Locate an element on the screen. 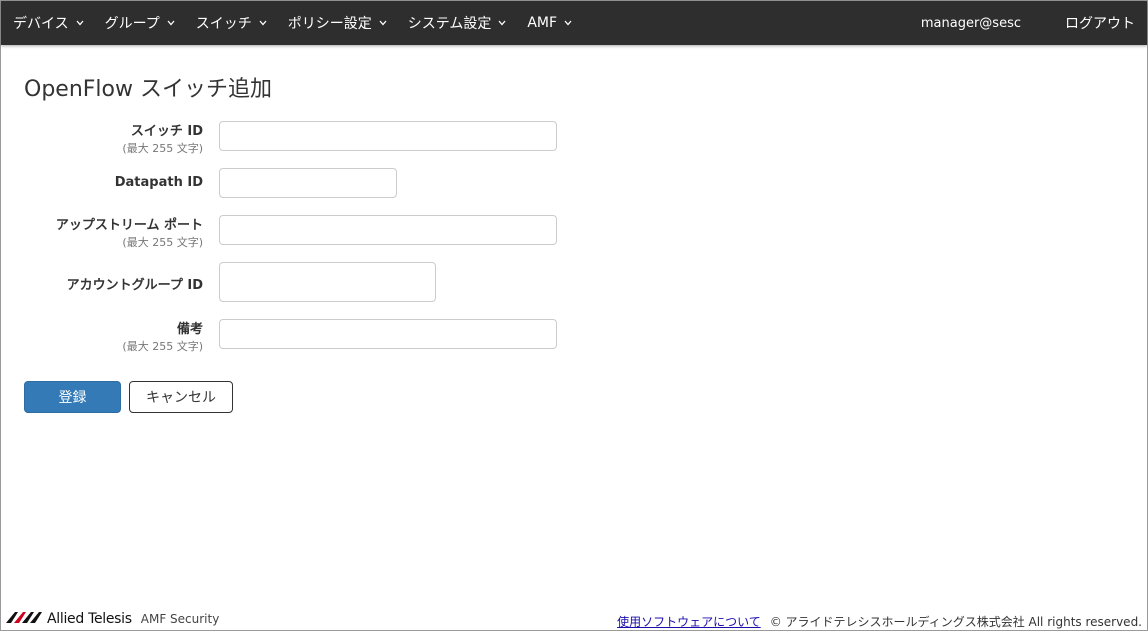 The image size is (1148, 631). nav-item-amf: AMF is located at coordinates (549, 23).